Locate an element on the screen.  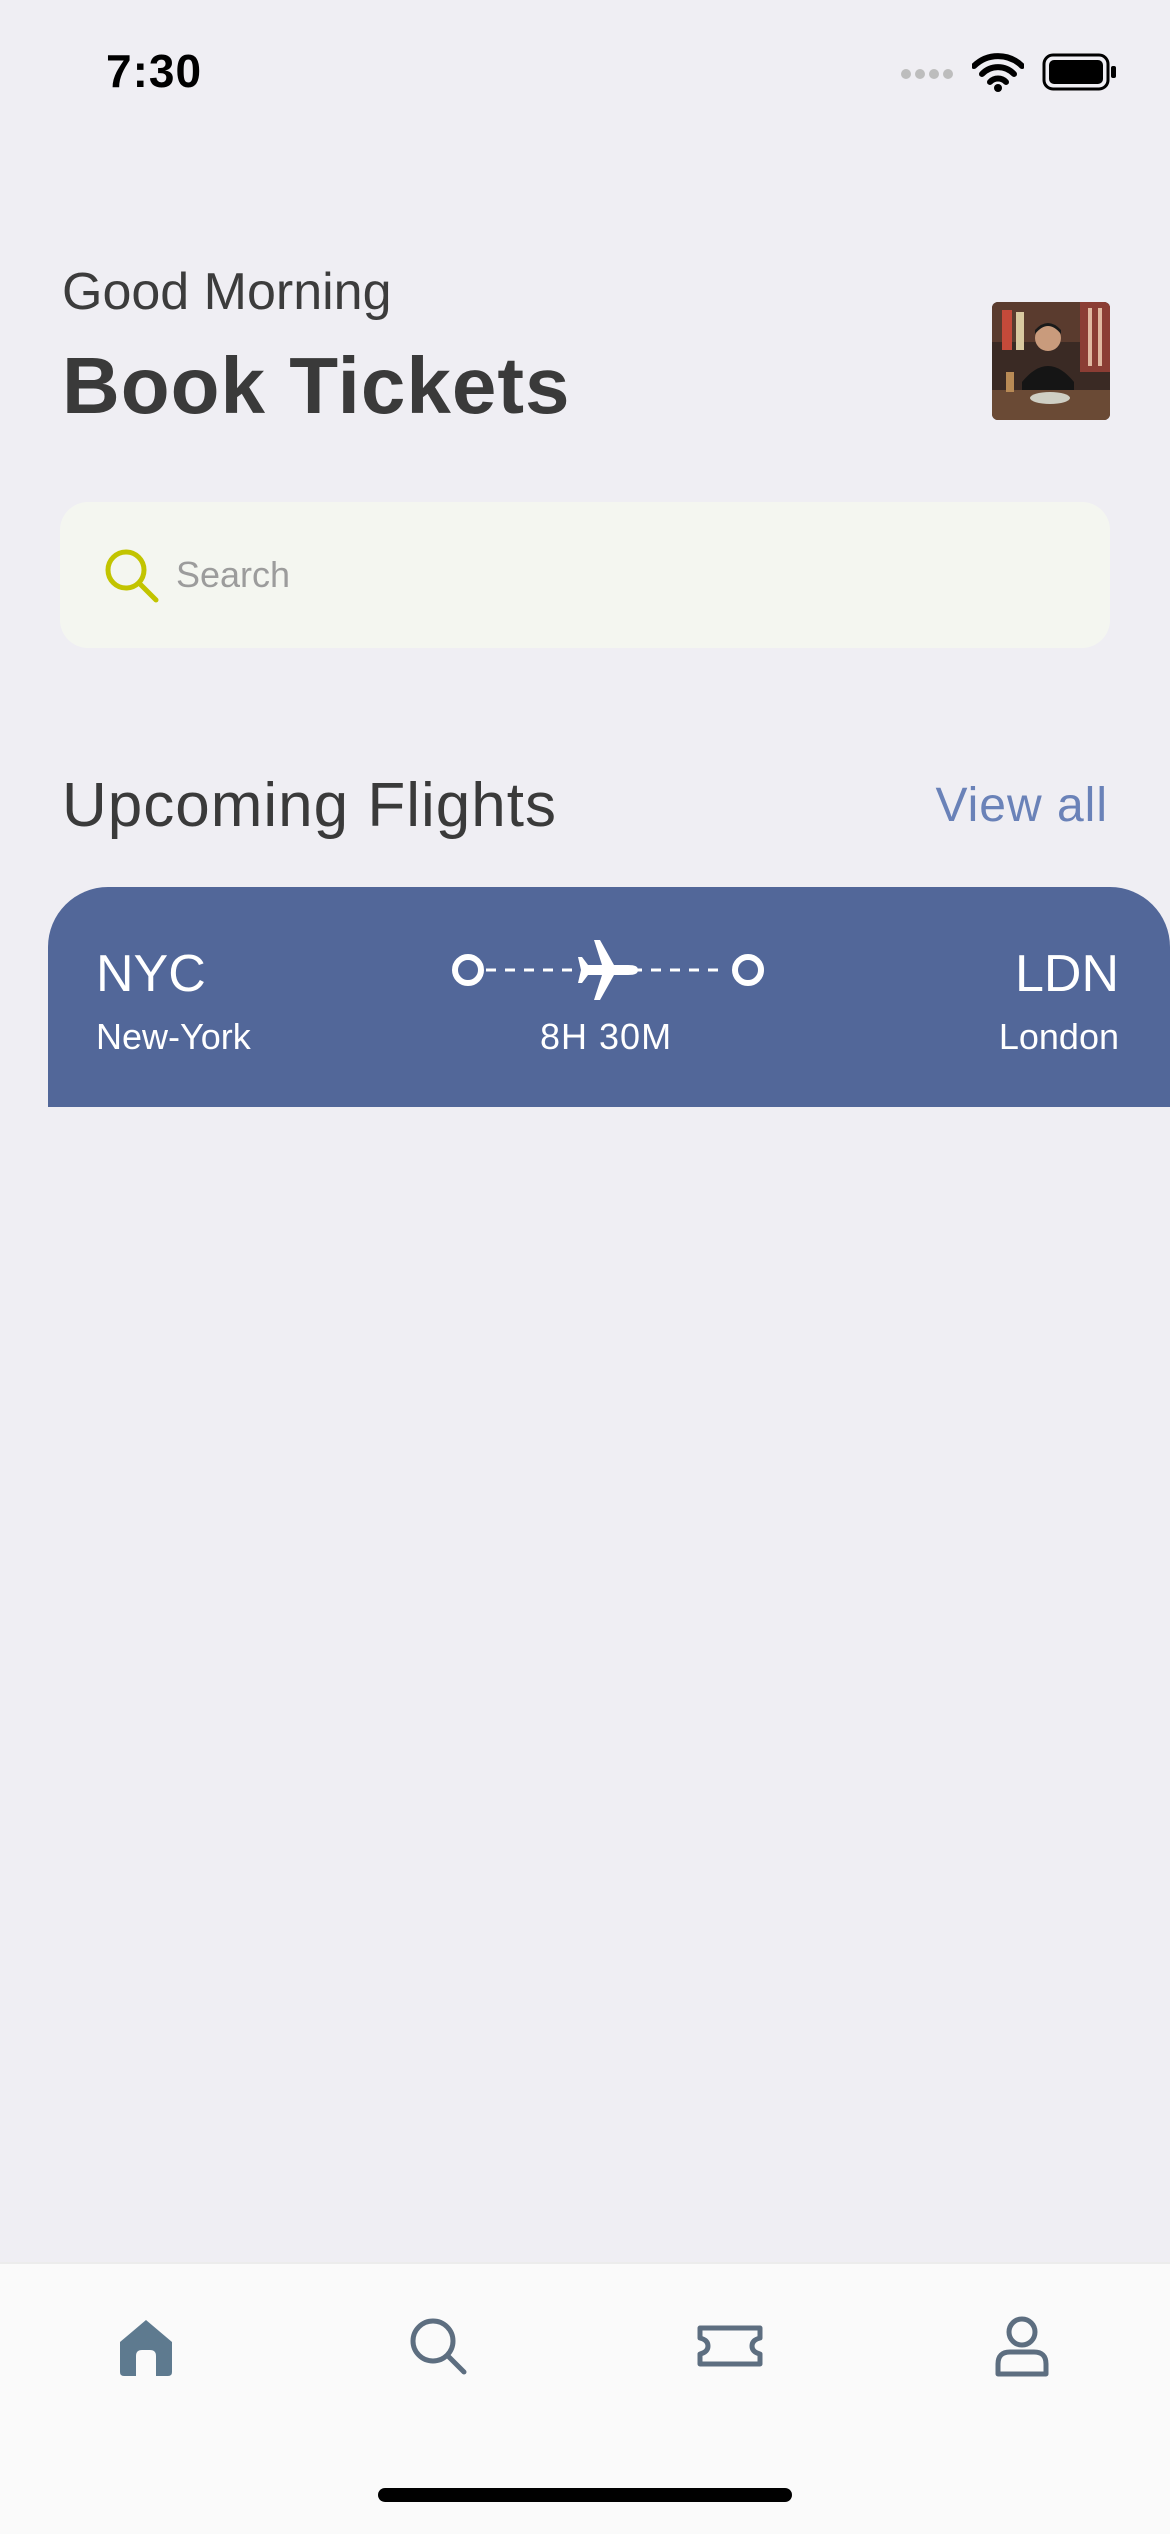
profile-icon is located at coordinates (1022, 2346).